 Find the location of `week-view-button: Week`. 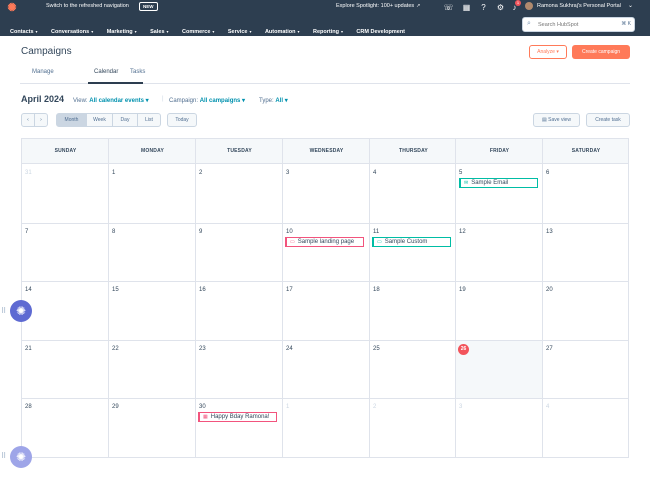

week-view-button: Week is located at coordinates (99, 120).